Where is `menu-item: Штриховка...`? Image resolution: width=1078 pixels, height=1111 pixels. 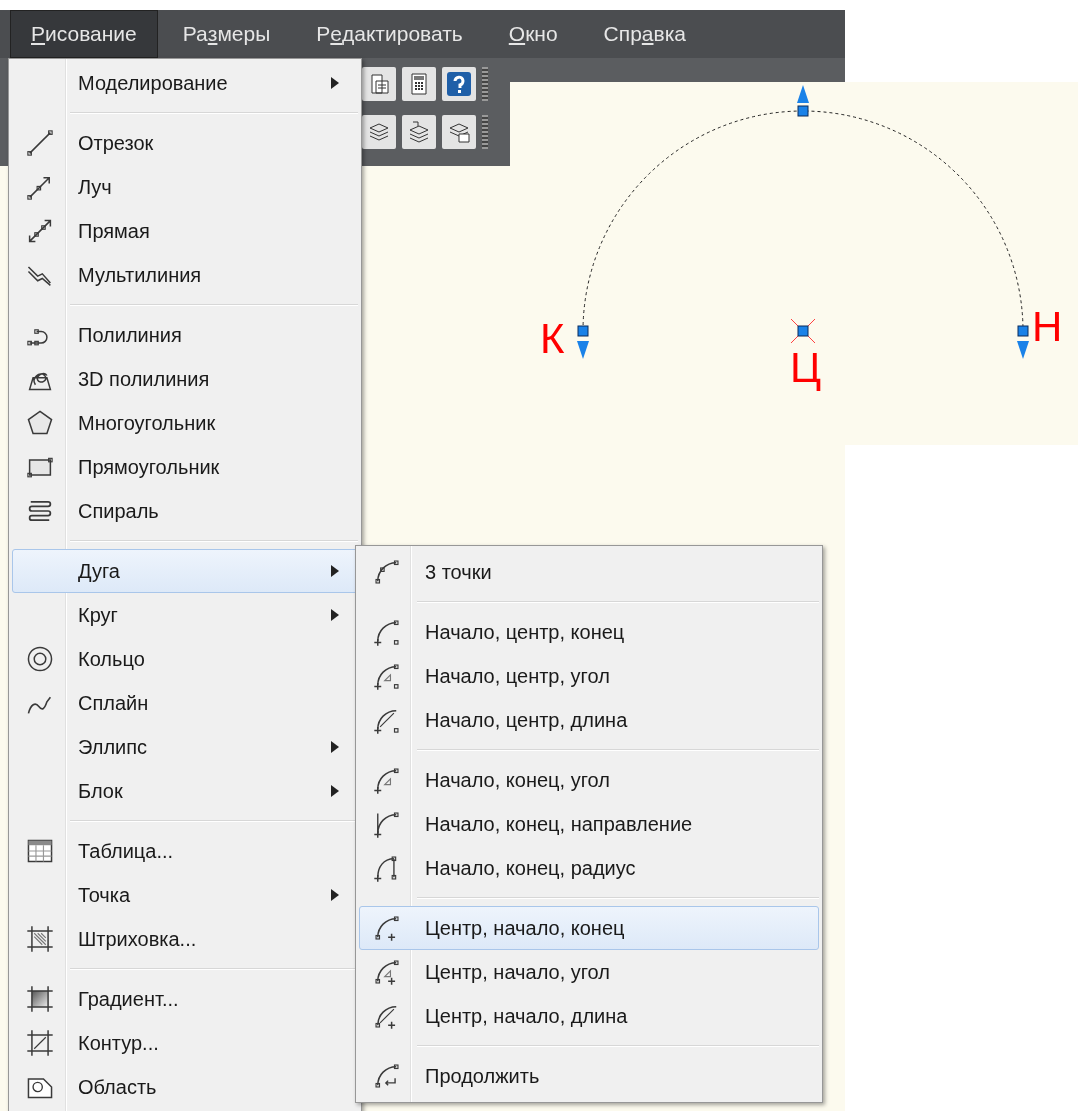
menu-item: Штриховка... is located at coordinates (185, 939).